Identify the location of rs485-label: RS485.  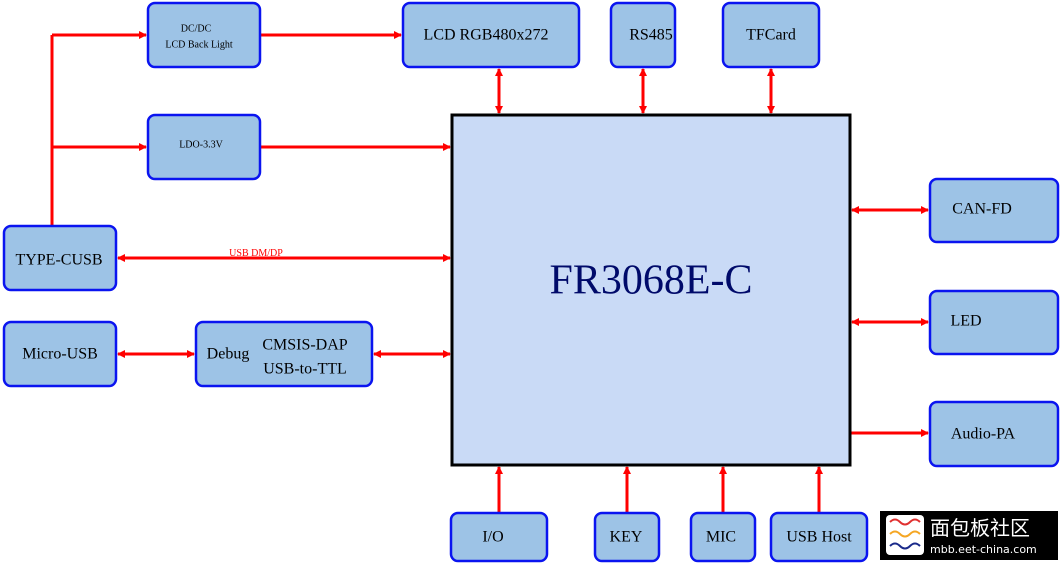
(651, 35).